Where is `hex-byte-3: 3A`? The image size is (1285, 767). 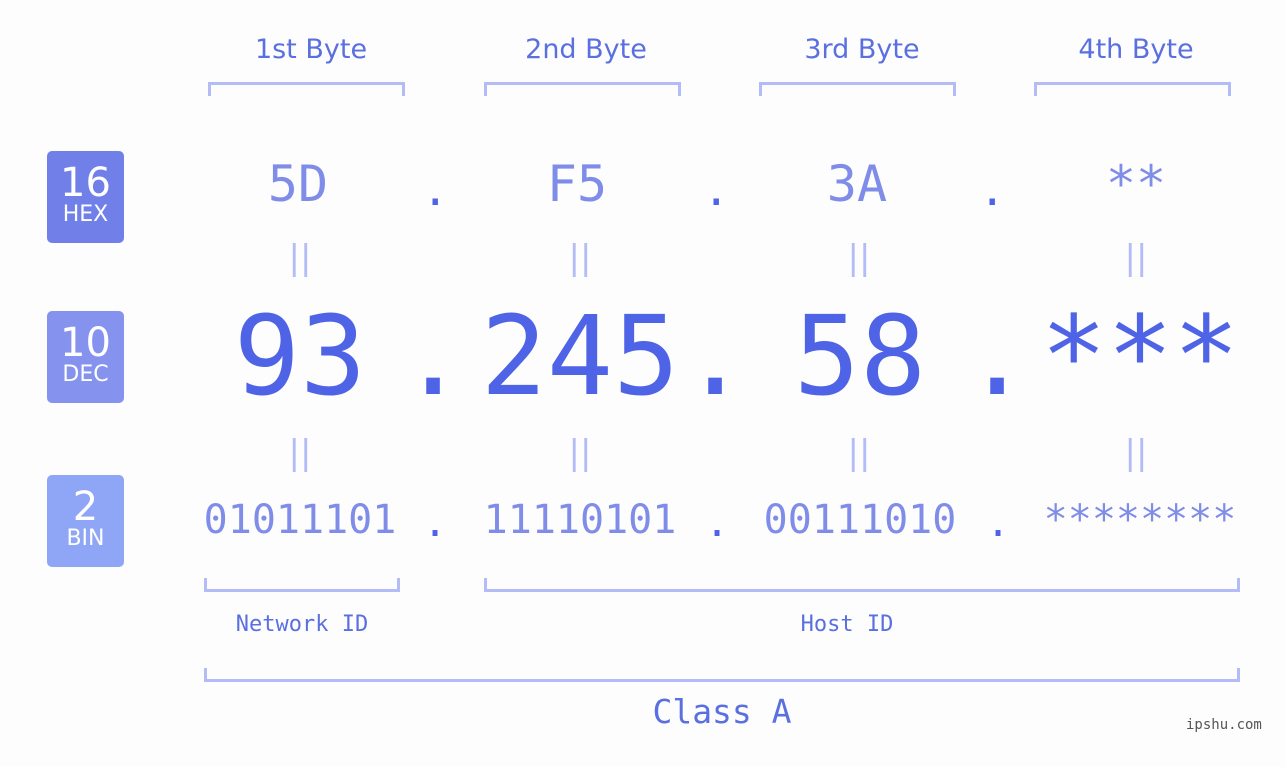
hex-byte-3: 3A is located at coordinates (857, 184).